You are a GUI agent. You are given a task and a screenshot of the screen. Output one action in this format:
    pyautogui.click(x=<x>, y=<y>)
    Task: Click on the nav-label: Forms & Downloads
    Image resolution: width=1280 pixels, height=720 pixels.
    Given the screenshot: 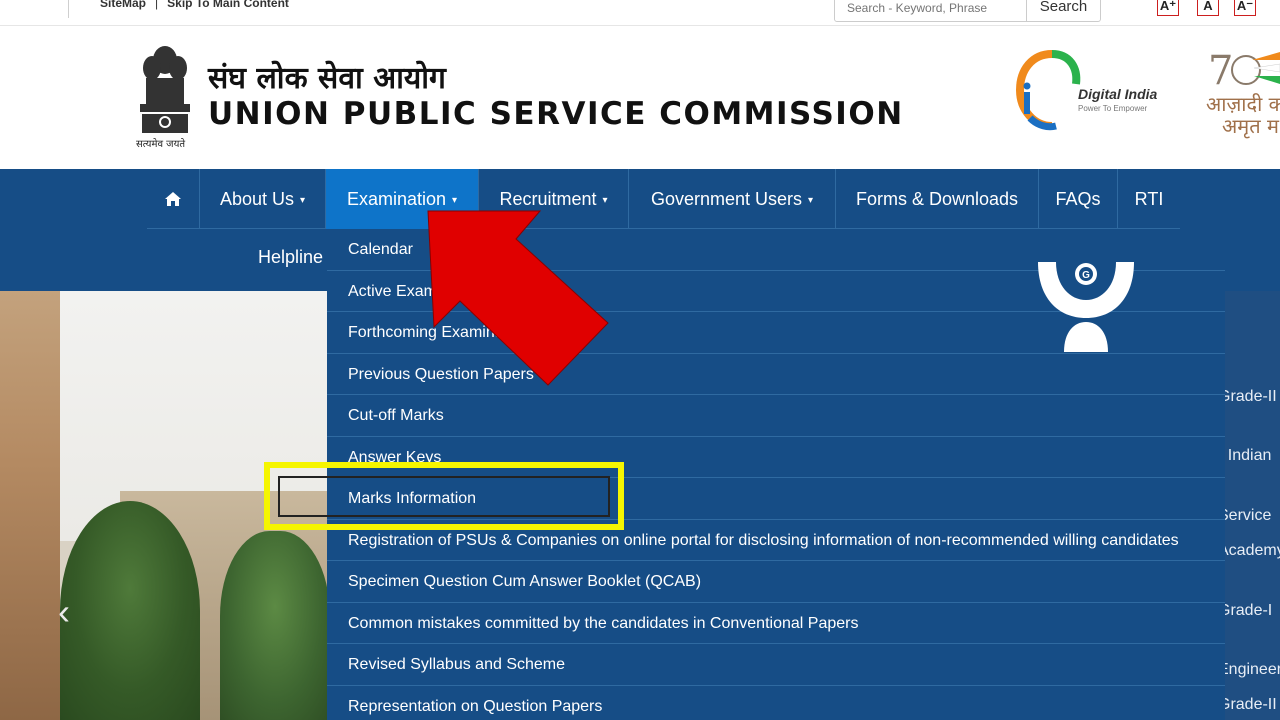 What is the action you would take?
    pyautogui.click(x=937, y=199)
    